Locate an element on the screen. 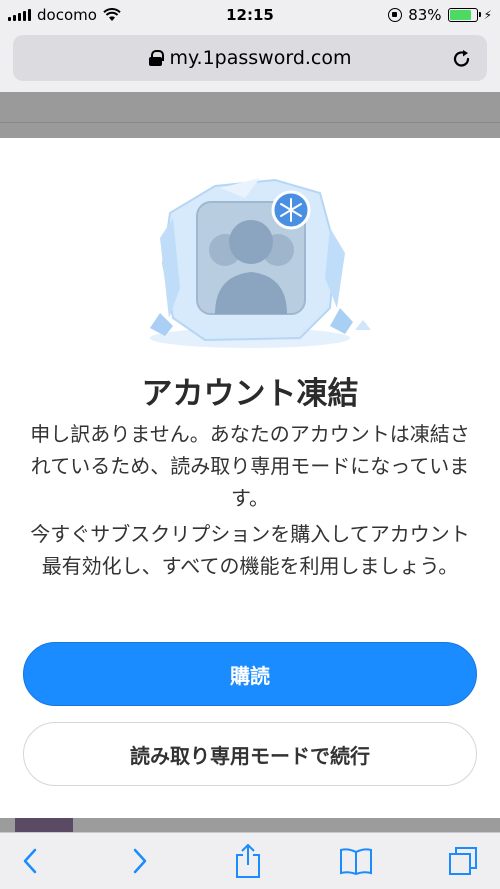 The image size is (500, 889). continue-read-only-button: 読み取り専用モードで続行 is located at coordinates (250, 754).